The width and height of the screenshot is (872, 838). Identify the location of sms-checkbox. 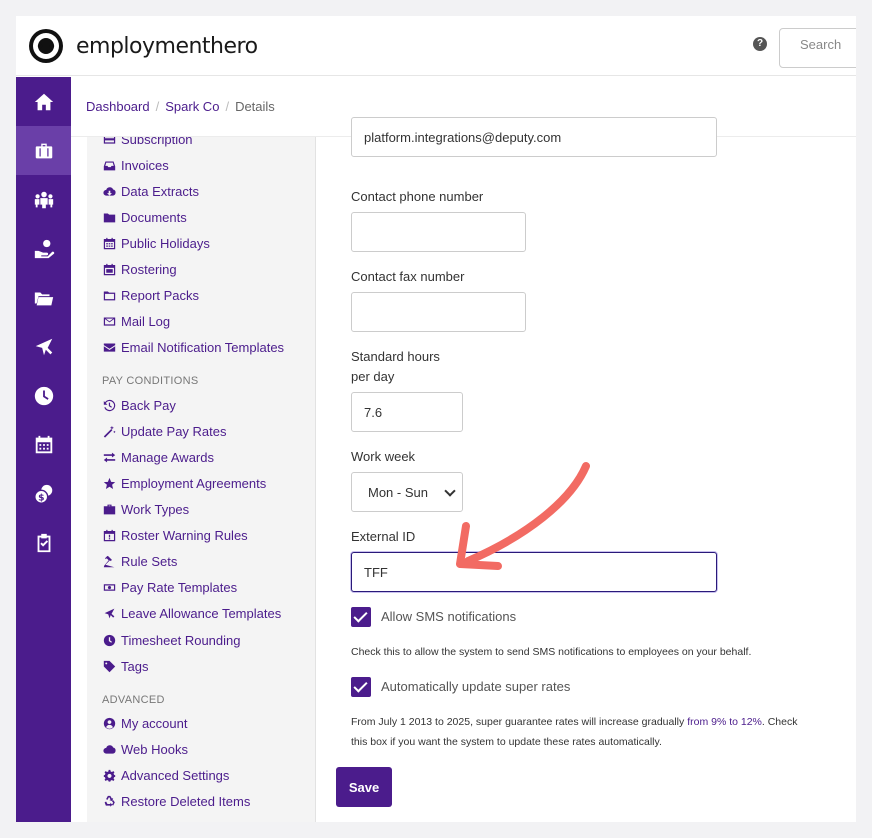
(361, 617).